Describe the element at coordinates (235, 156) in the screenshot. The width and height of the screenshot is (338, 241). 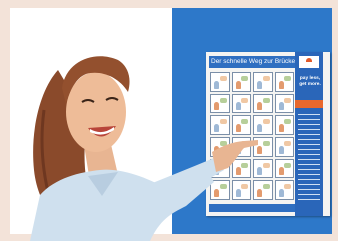
I see `hand` at that location.